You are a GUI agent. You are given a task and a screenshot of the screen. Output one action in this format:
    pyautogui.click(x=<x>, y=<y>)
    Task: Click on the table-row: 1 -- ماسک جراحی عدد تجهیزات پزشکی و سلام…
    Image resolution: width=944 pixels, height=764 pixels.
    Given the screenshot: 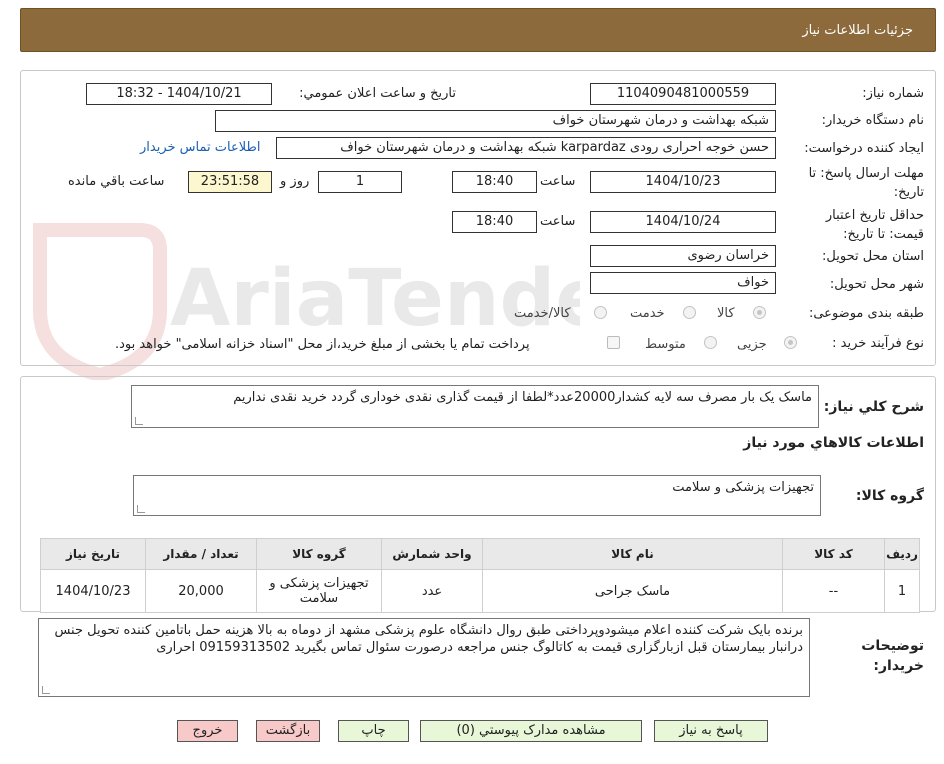 What is the action you would take?
    pyautogui.click(x=480, y=591)
    